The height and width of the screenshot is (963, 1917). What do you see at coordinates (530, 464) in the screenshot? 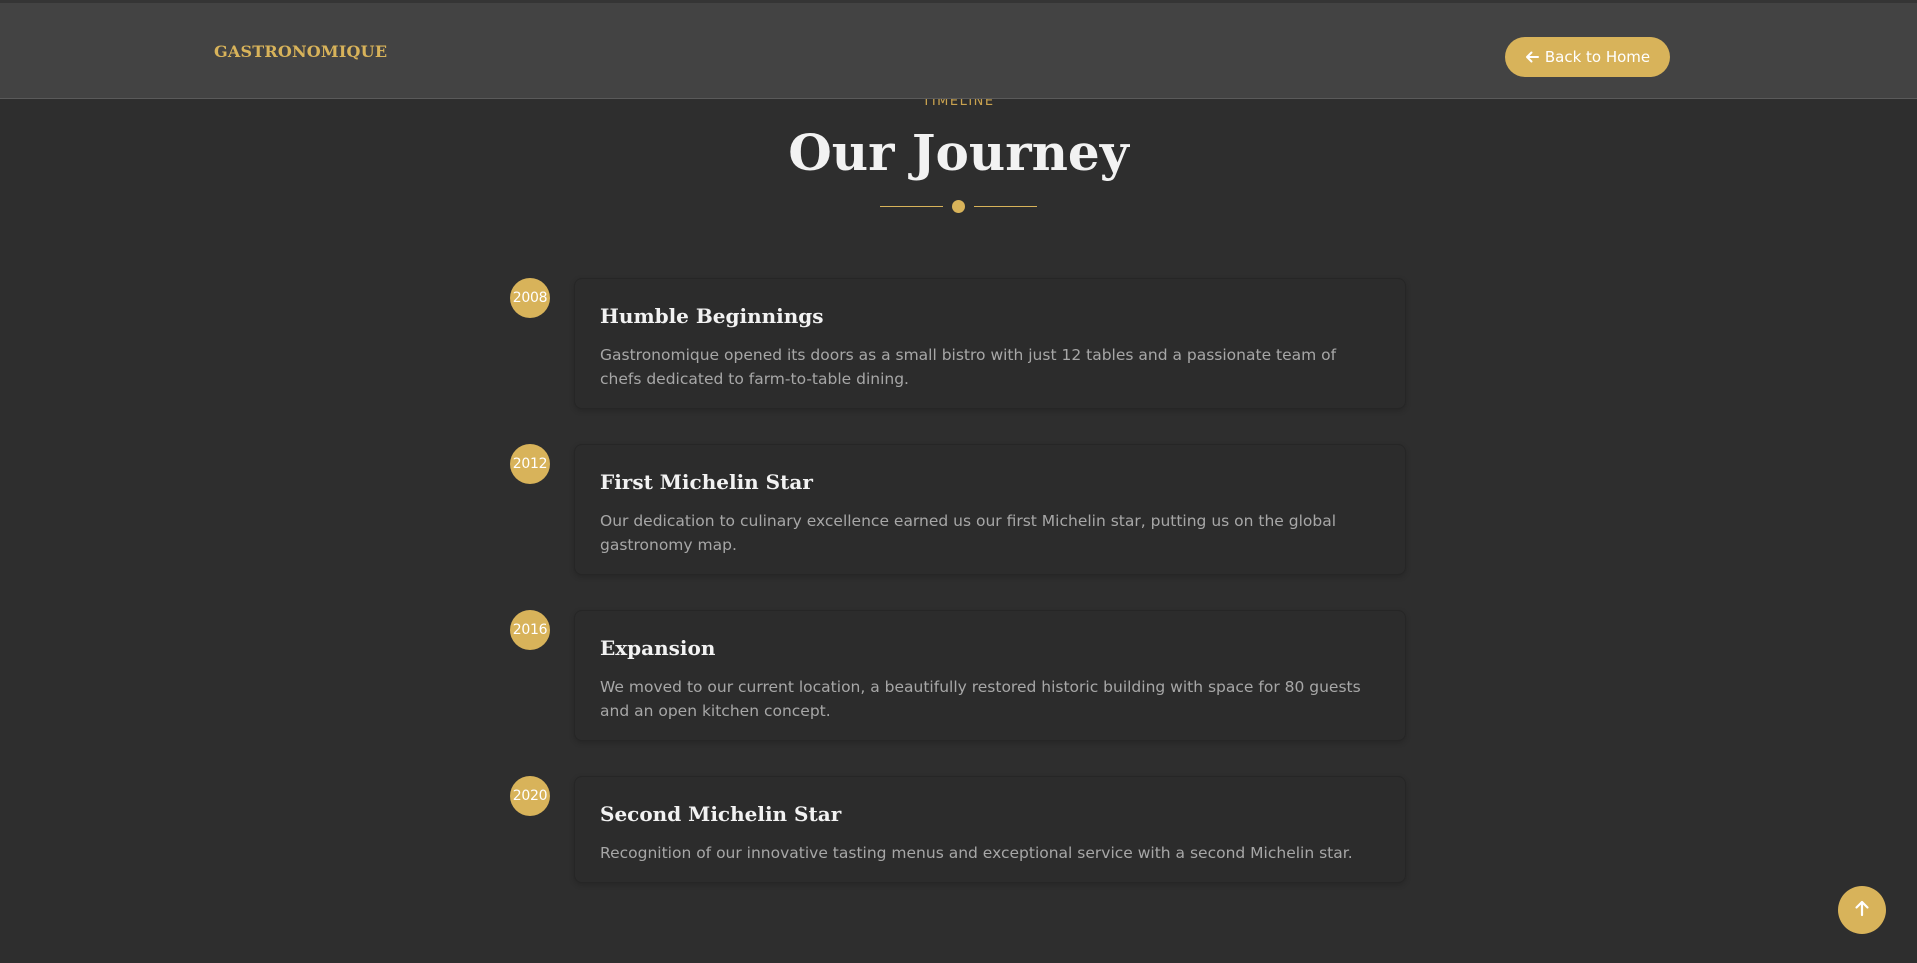
I see `year-badge: 2012` at bounding box center [530, 464].